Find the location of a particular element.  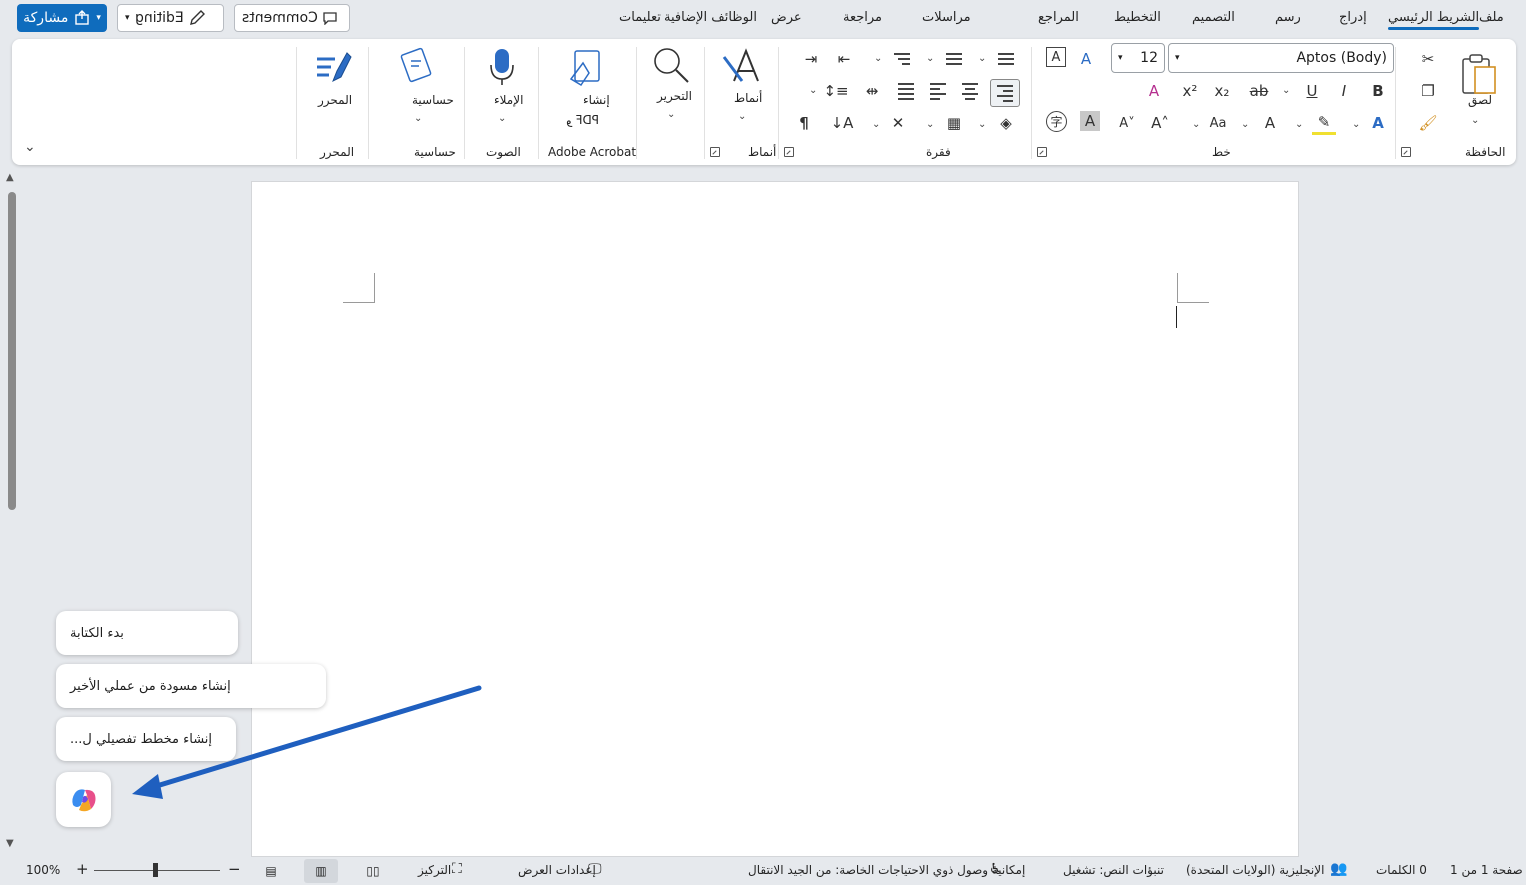

tab-draw: رسم is located at coordinates (1288, 17).